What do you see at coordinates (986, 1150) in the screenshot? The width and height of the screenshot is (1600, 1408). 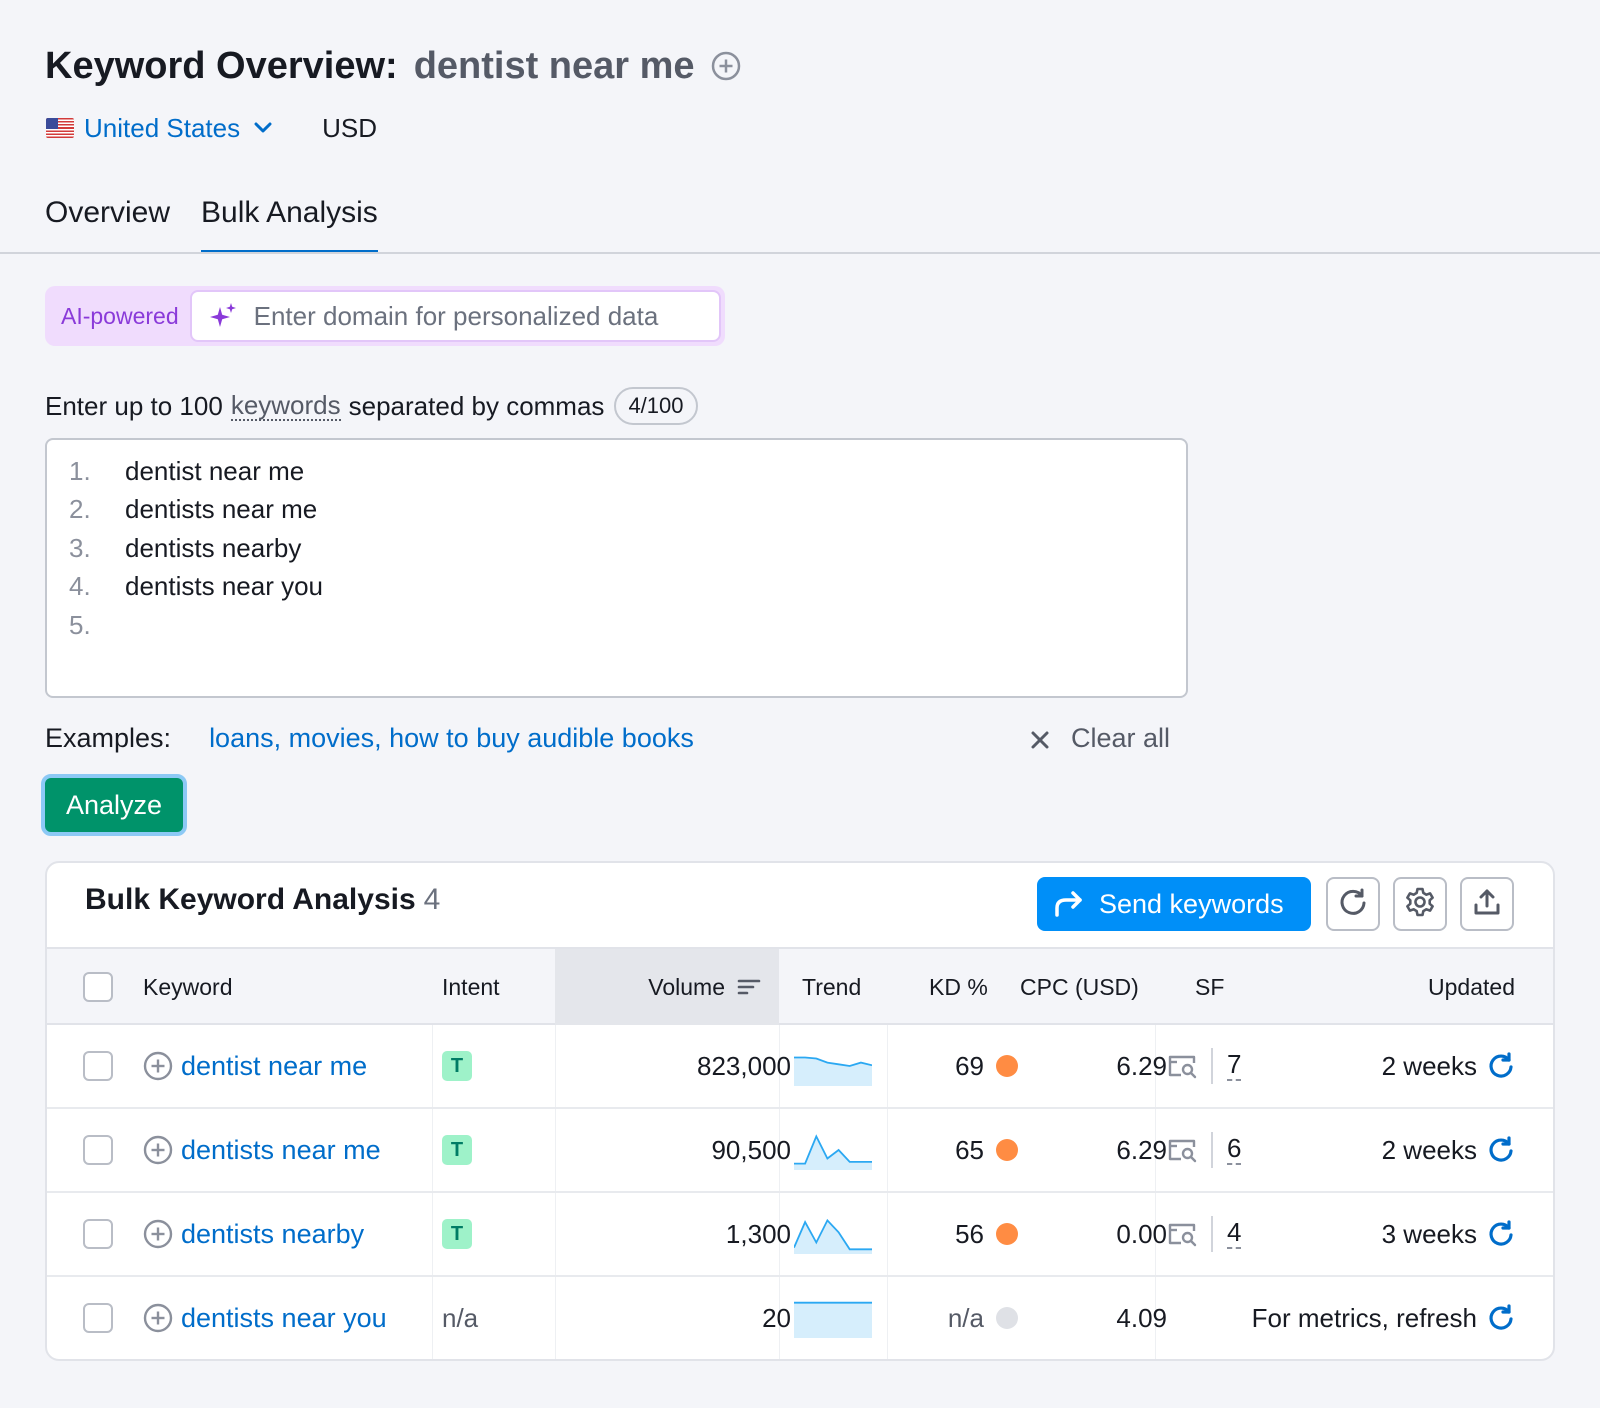 I see `kd-cell: 65` at bounding box center [986, 1150].